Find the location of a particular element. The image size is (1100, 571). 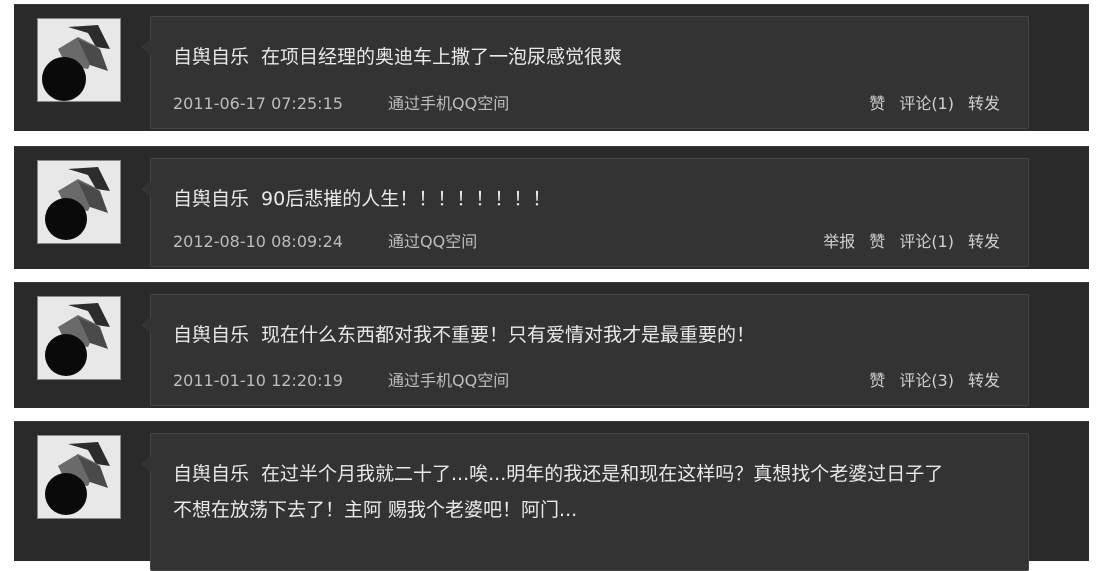

post-text: 自舆自乐 现在什么东西都对我不重要！只有爱情对我才是最重要的！ is located at coordinates (585, 335).